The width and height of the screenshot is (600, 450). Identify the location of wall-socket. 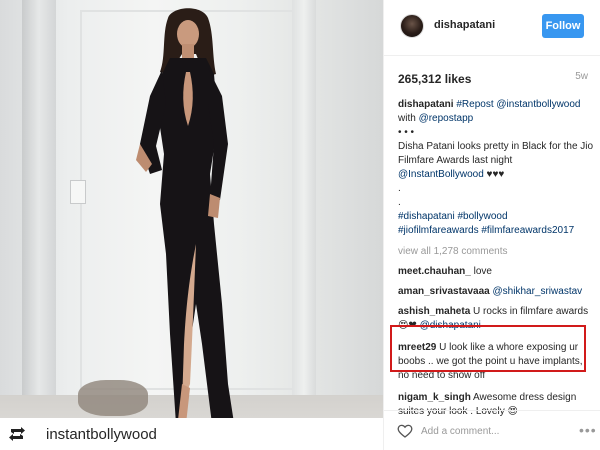
(78, 192).